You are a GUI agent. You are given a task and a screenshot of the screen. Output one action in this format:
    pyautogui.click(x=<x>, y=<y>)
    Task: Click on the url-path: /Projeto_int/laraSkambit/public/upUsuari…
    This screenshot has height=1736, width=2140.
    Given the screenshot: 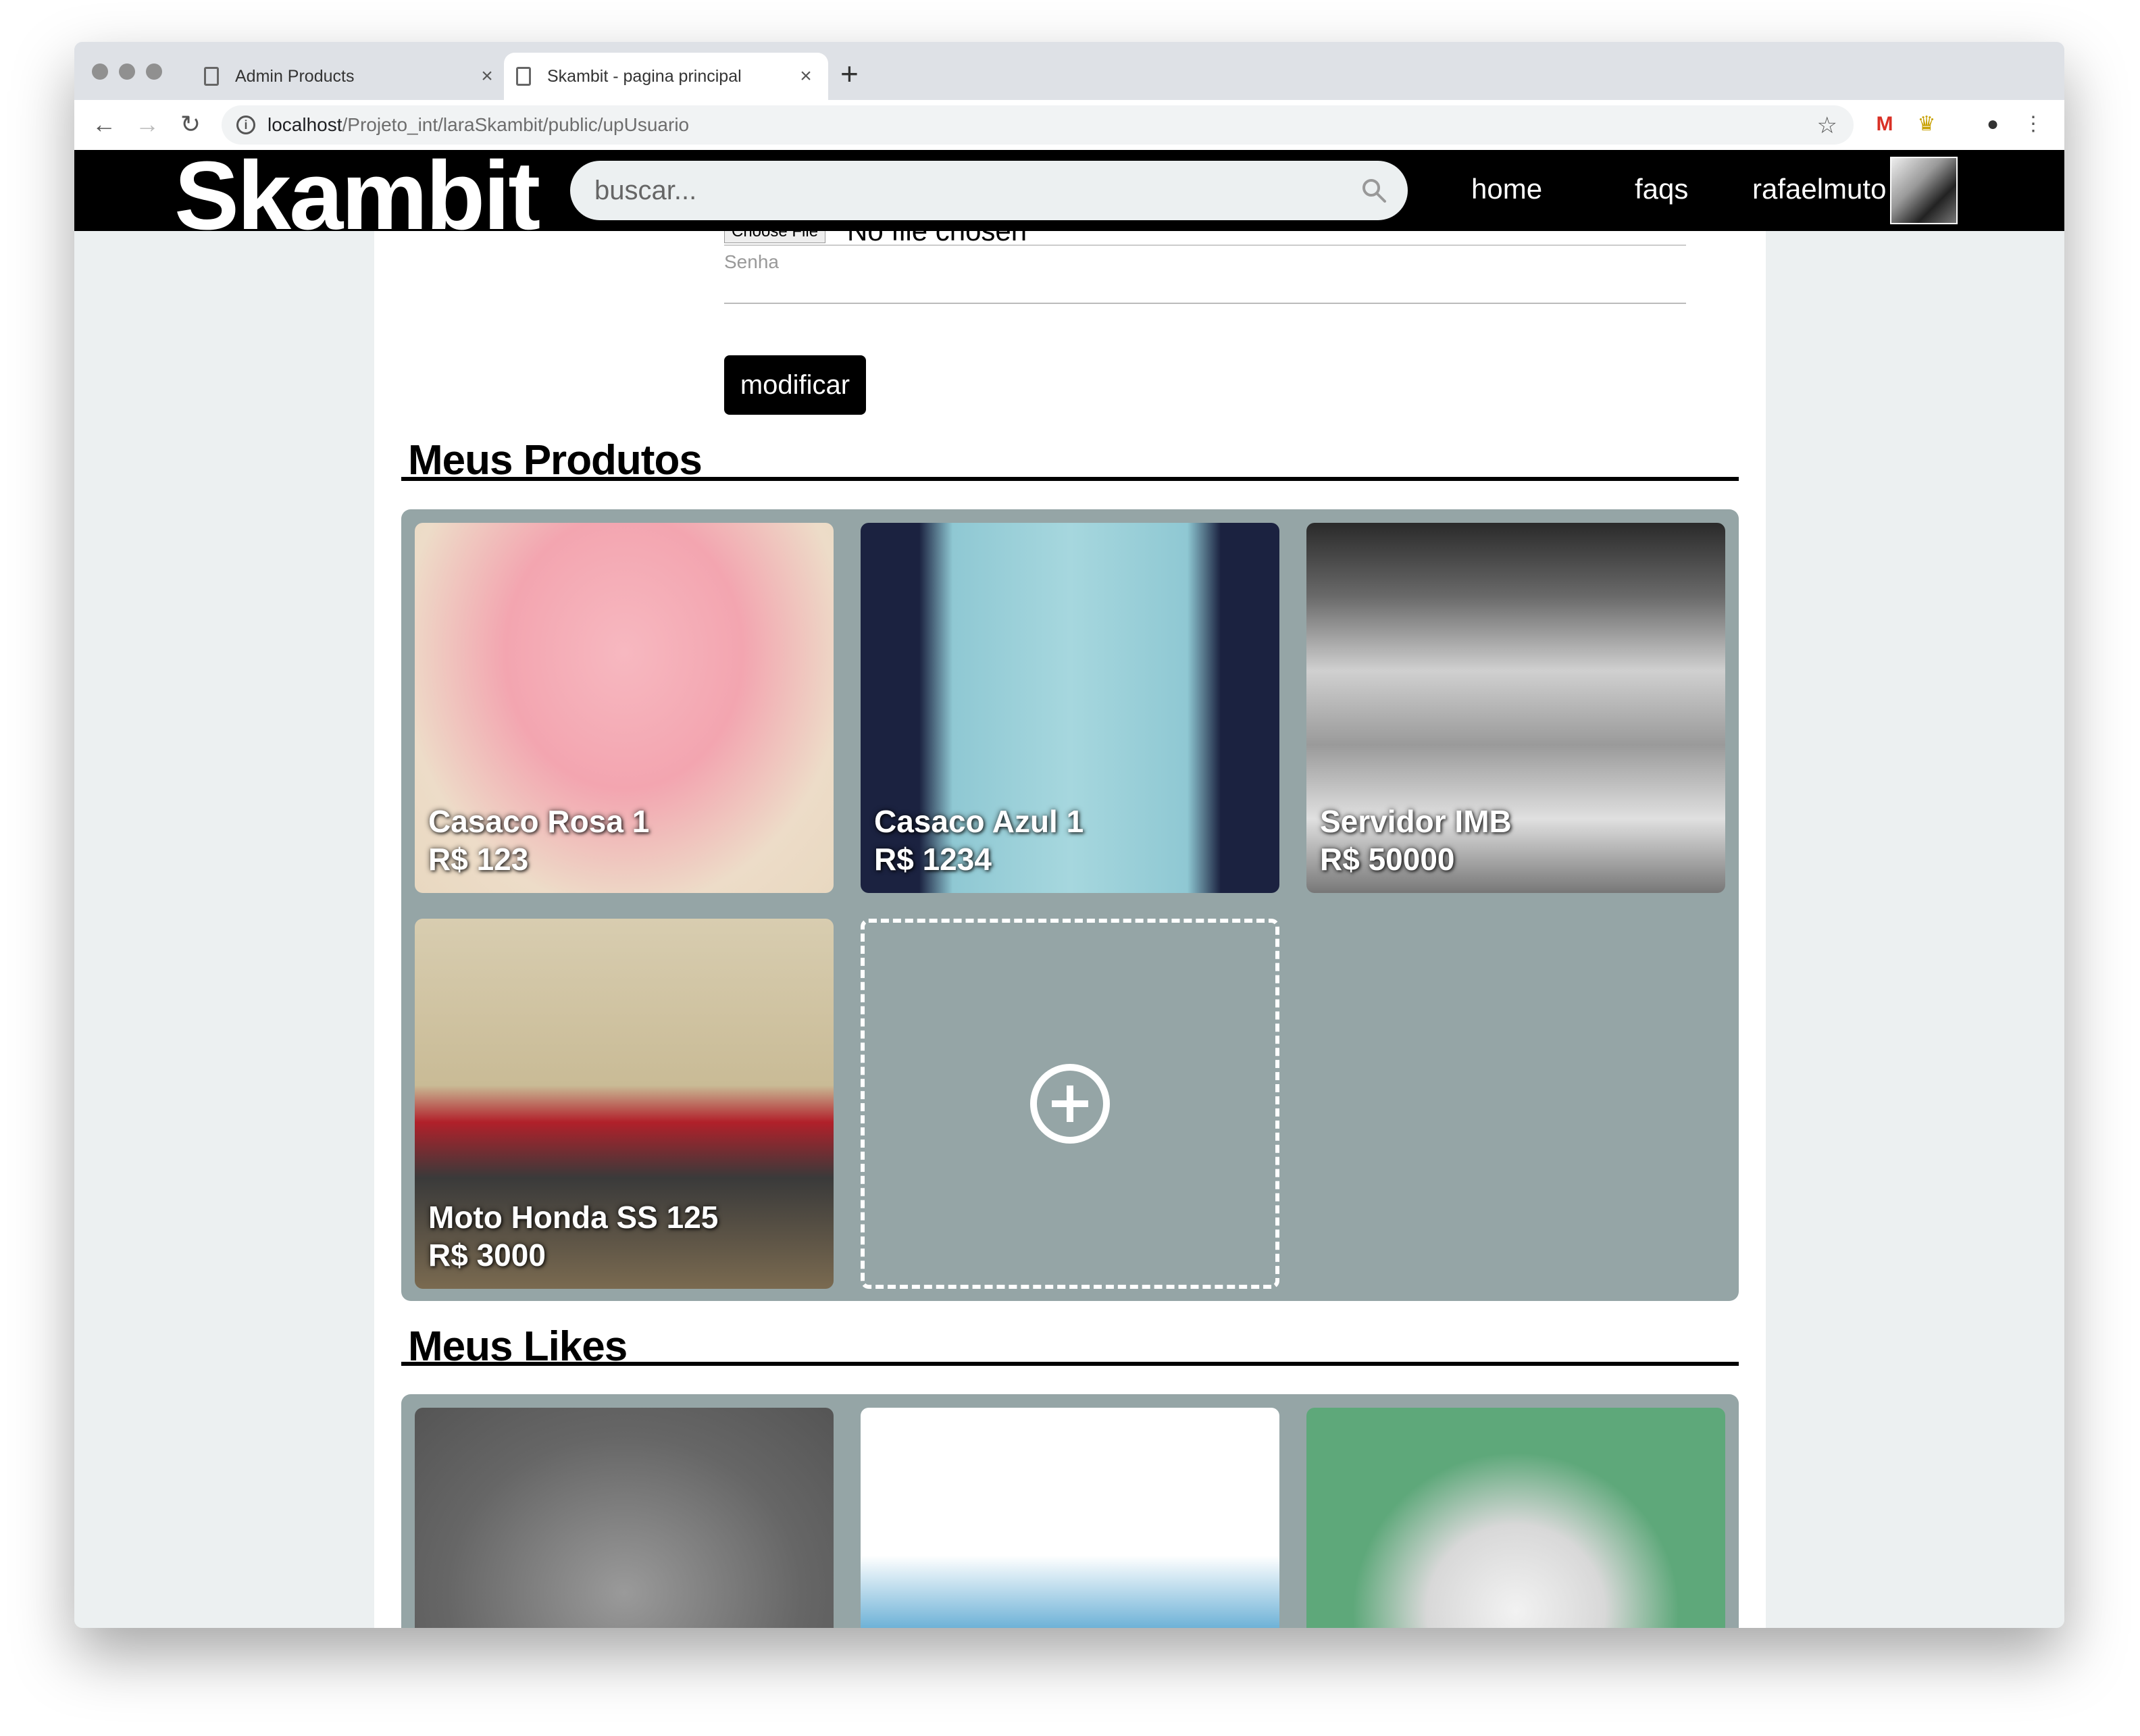 What is the action you would take?
    pyautogui.click(x=516, y=124)
    